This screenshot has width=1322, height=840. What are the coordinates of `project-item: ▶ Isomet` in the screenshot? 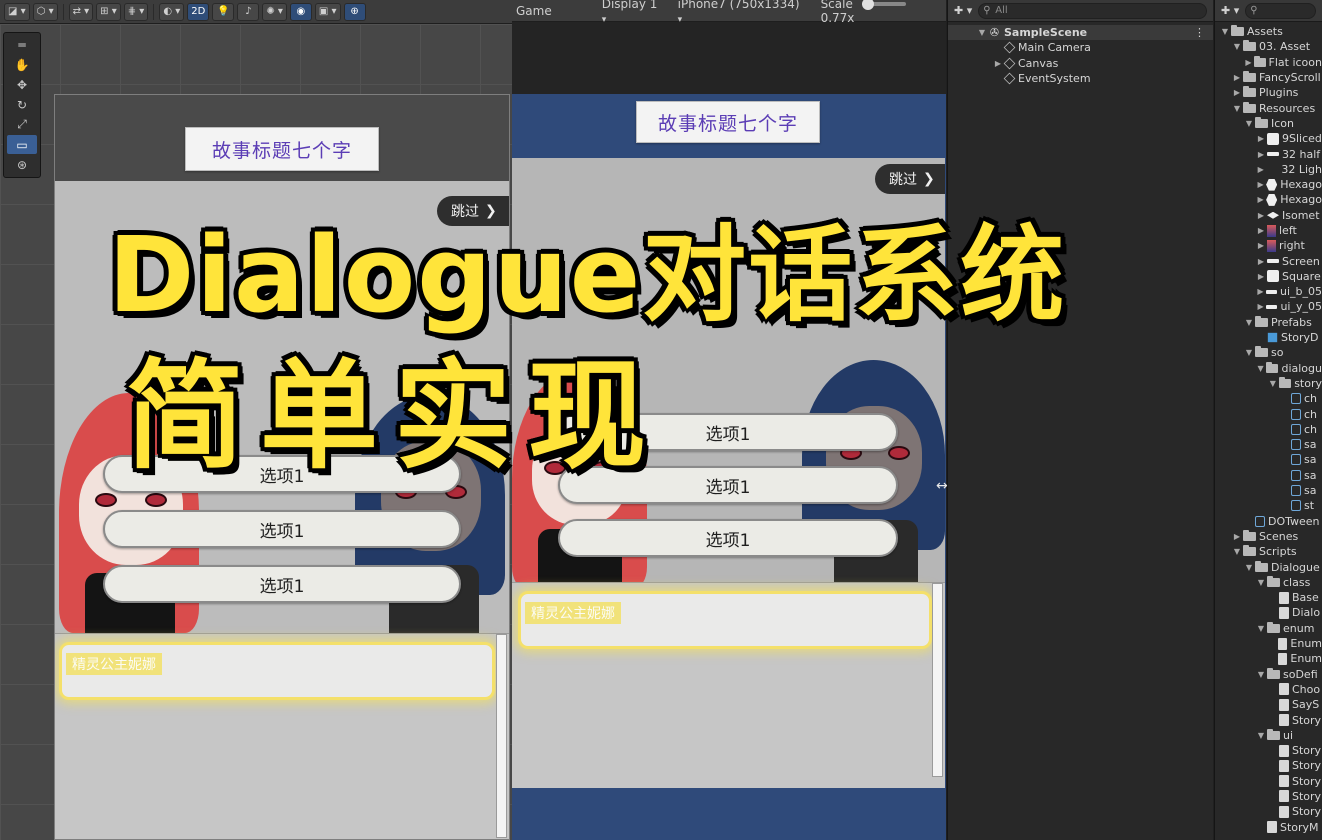 It's located at (1268, 215).